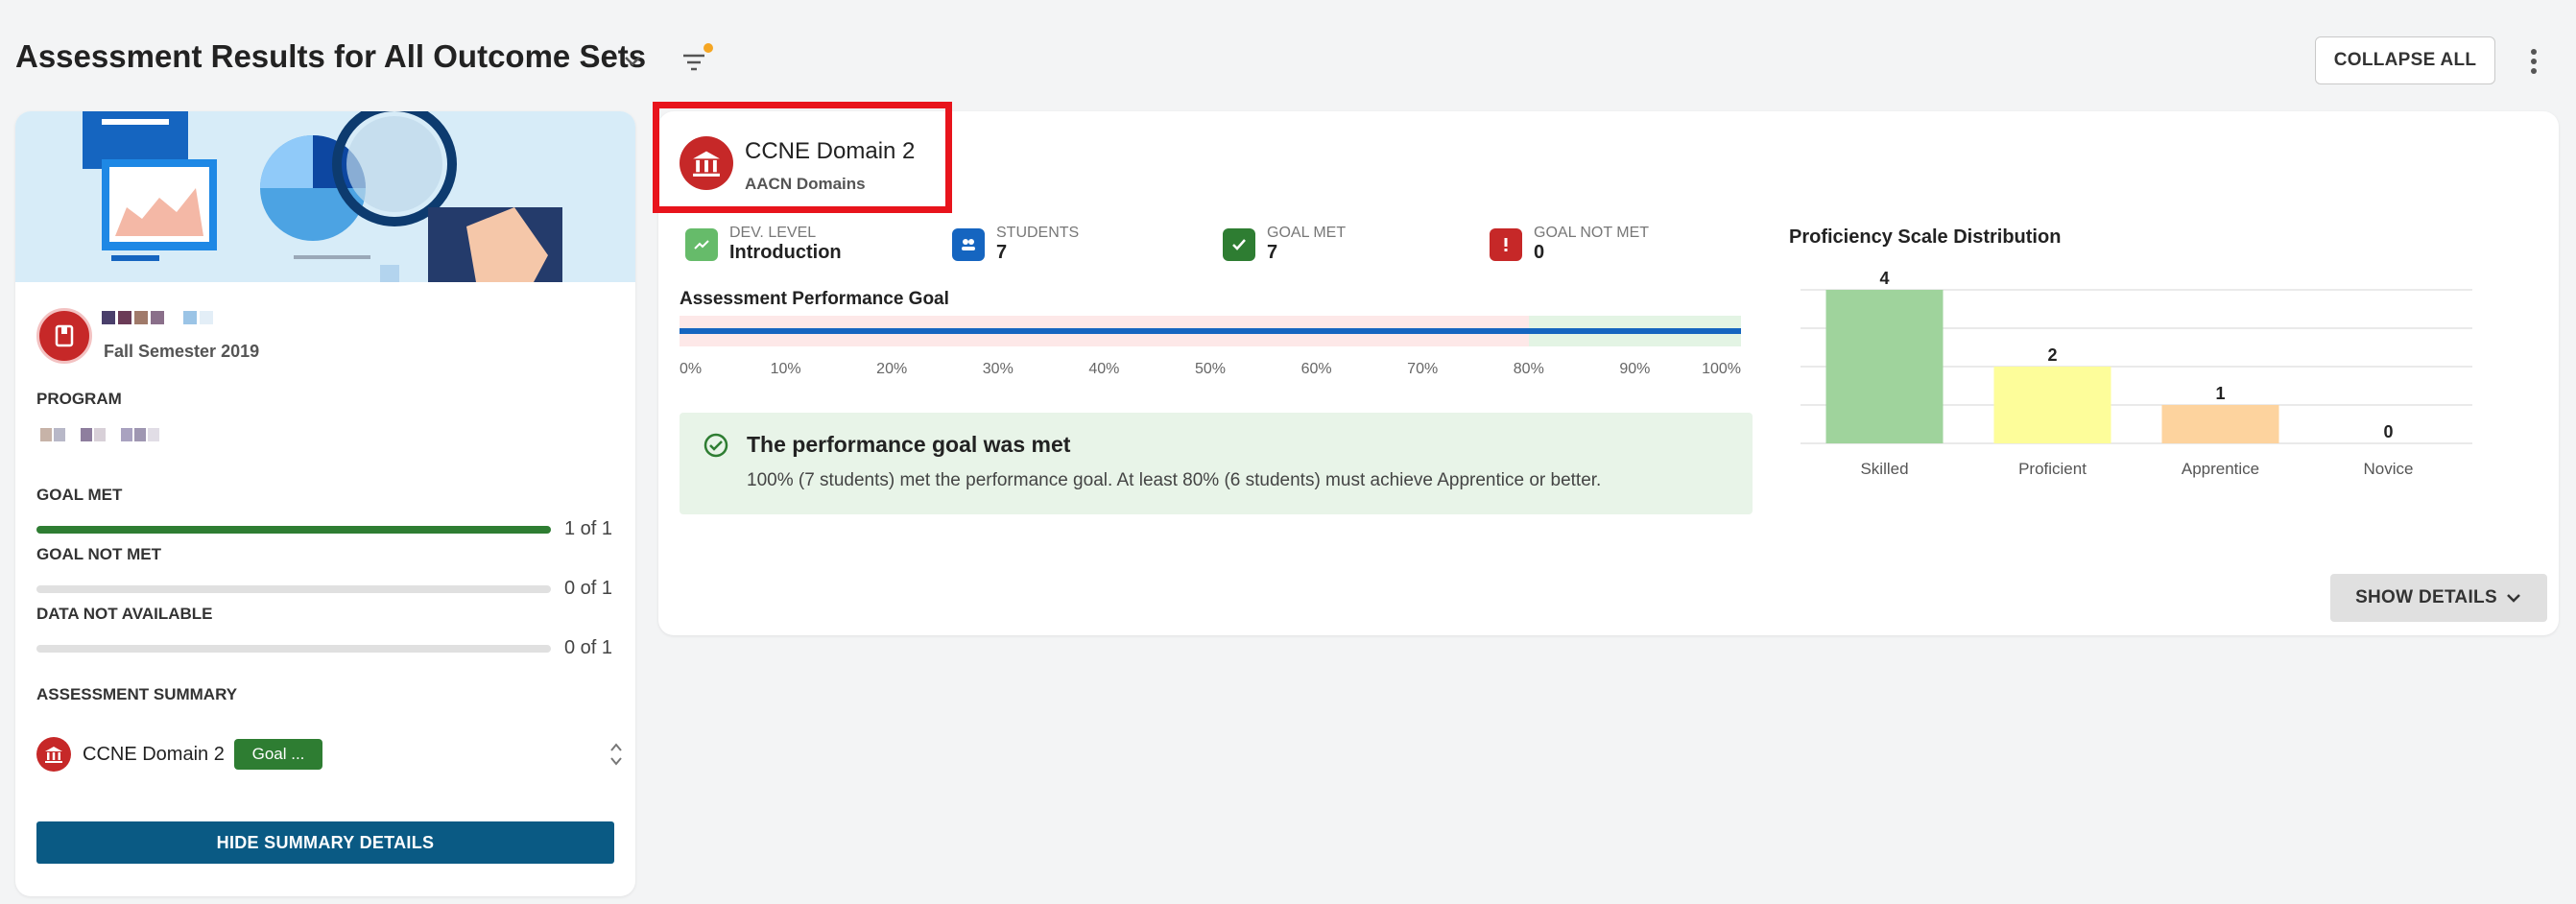 The image size is (2576, 904). What do you see at coordinates (124, 614) in the screenshot?
I see `data-not-available-label: DATA NOT AVAILABLE` at bounding box center [124, 614].